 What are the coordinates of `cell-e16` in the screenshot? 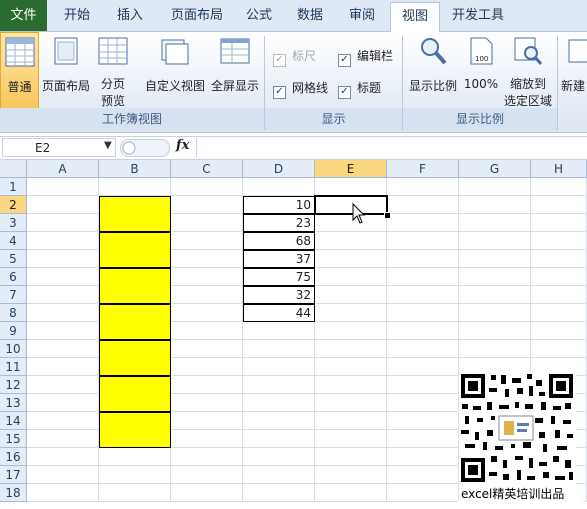 It's located at (351, 457).